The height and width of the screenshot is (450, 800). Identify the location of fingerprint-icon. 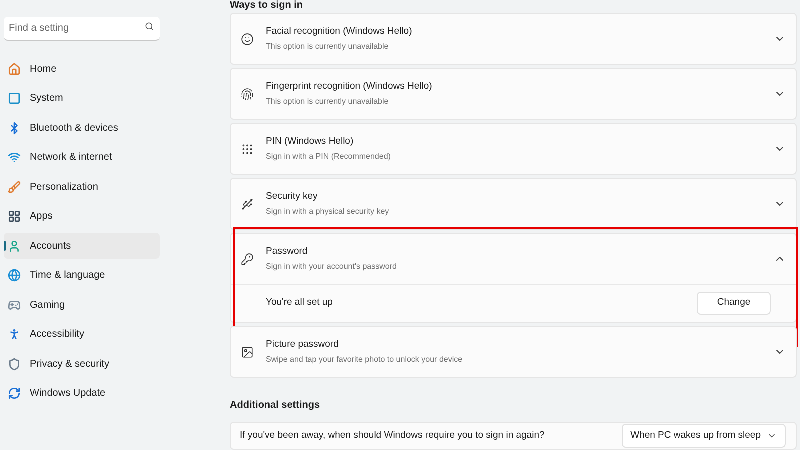
(247, 94).